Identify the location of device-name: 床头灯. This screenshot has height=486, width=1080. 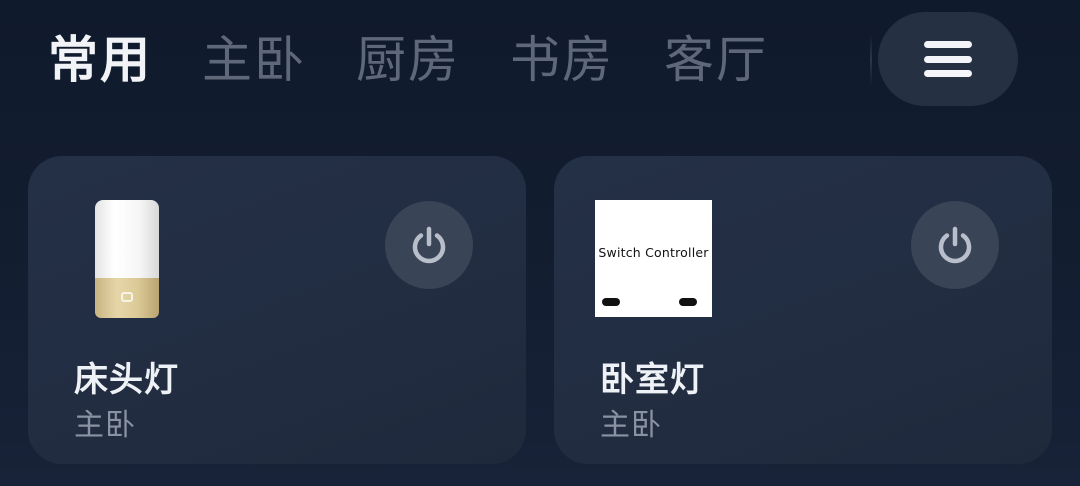
(126, 380).